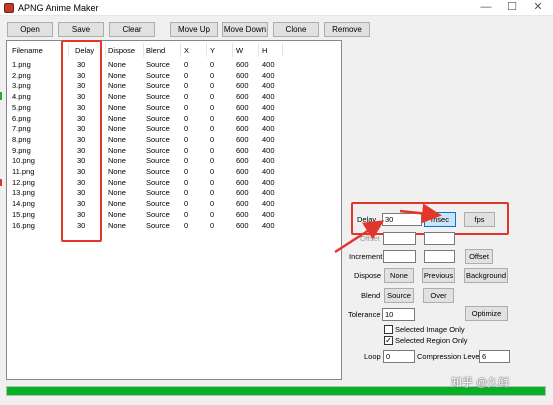 This screenshot has width=553, height=405. Describe the element at coordinates (420, 213) in the screenshot. I see `arrow-to-msec` at that location.